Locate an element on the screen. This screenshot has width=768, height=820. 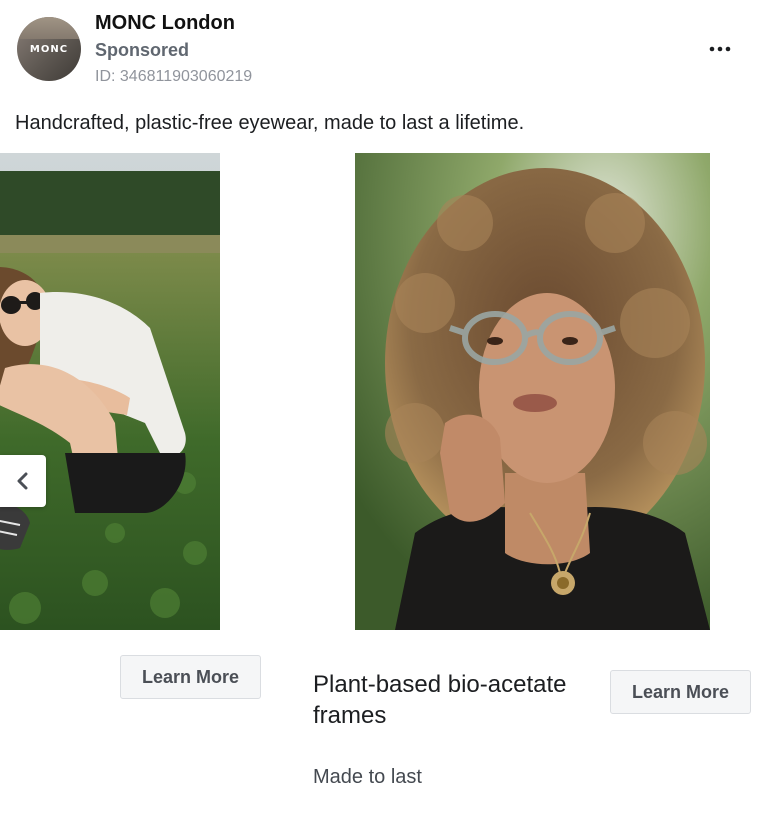
chevron-left-icon is located at coordinates (22, 481).